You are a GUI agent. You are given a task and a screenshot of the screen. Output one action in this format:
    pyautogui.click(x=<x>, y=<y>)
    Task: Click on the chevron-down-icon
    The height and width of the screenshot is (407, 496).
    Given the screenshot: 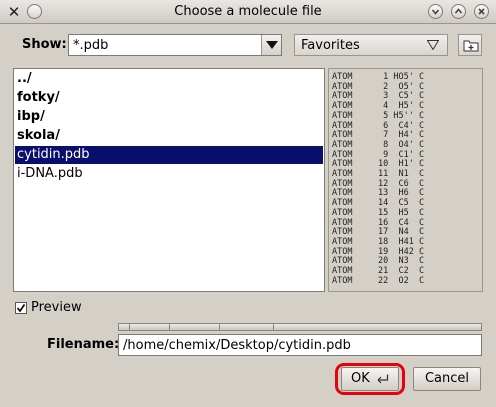 What is the action you would take?
    pyautogui.click(x=272, y=45)
    